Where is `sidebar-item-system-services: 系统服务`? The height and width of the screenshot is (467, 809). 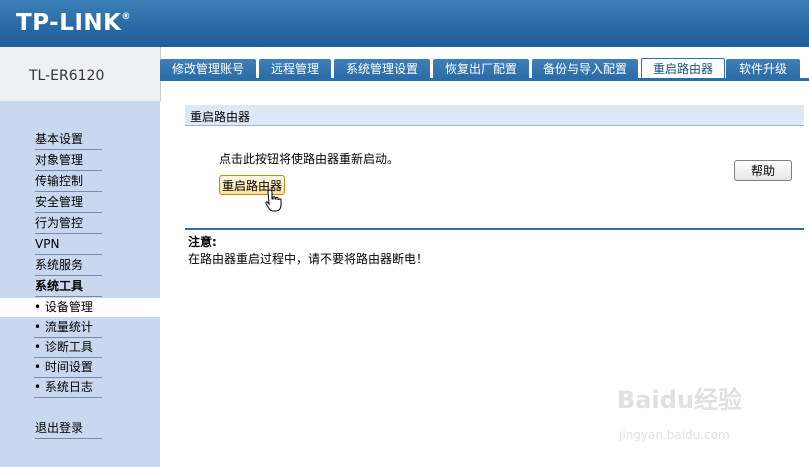 sidebar-item-system-services: 系统服务 is located at coordinates (68, 266).